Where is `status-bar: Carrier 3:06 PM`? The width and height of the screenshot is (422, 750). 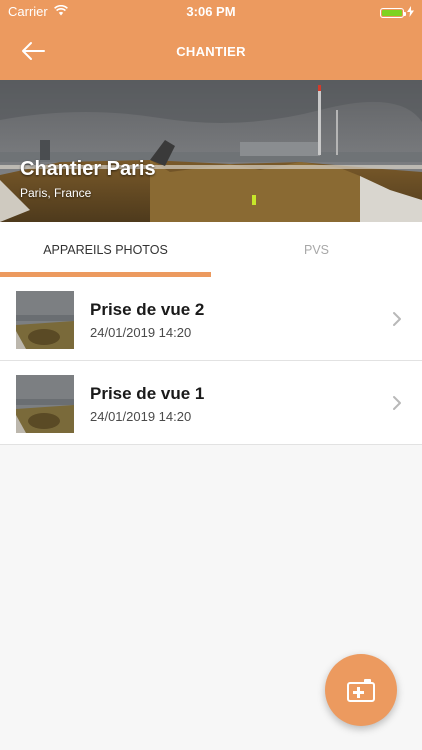 status-bar: Carrier 3:06 PM is located at coordinates (211, 11).